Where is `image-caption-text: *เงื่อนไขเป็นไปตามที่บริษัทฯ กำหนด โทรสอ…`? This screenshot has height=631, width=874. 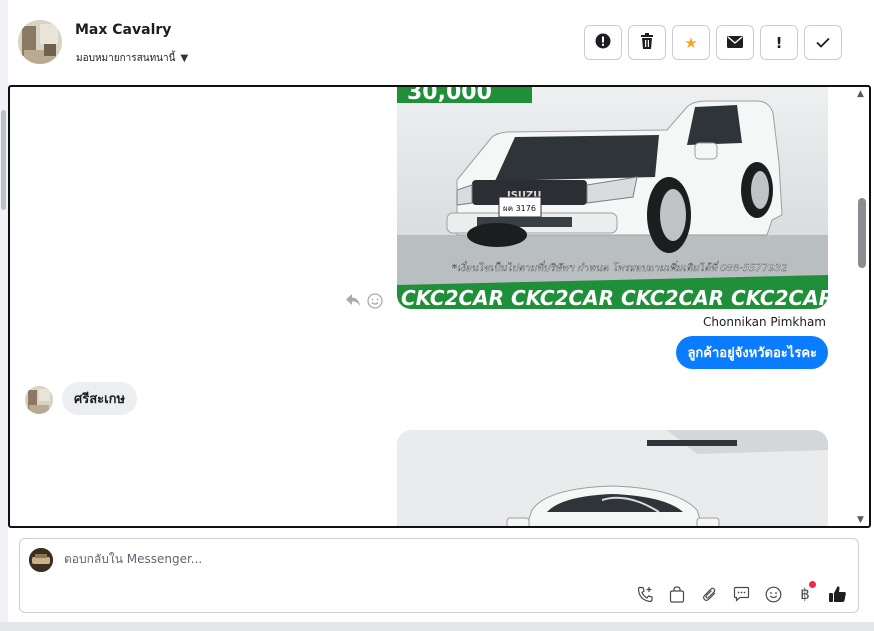
image-caption-text: *เงื่อนไขเป็นไปตามที่บริษัทฯ กำหนด โทรสอ… is located at coordinates (619, 267).